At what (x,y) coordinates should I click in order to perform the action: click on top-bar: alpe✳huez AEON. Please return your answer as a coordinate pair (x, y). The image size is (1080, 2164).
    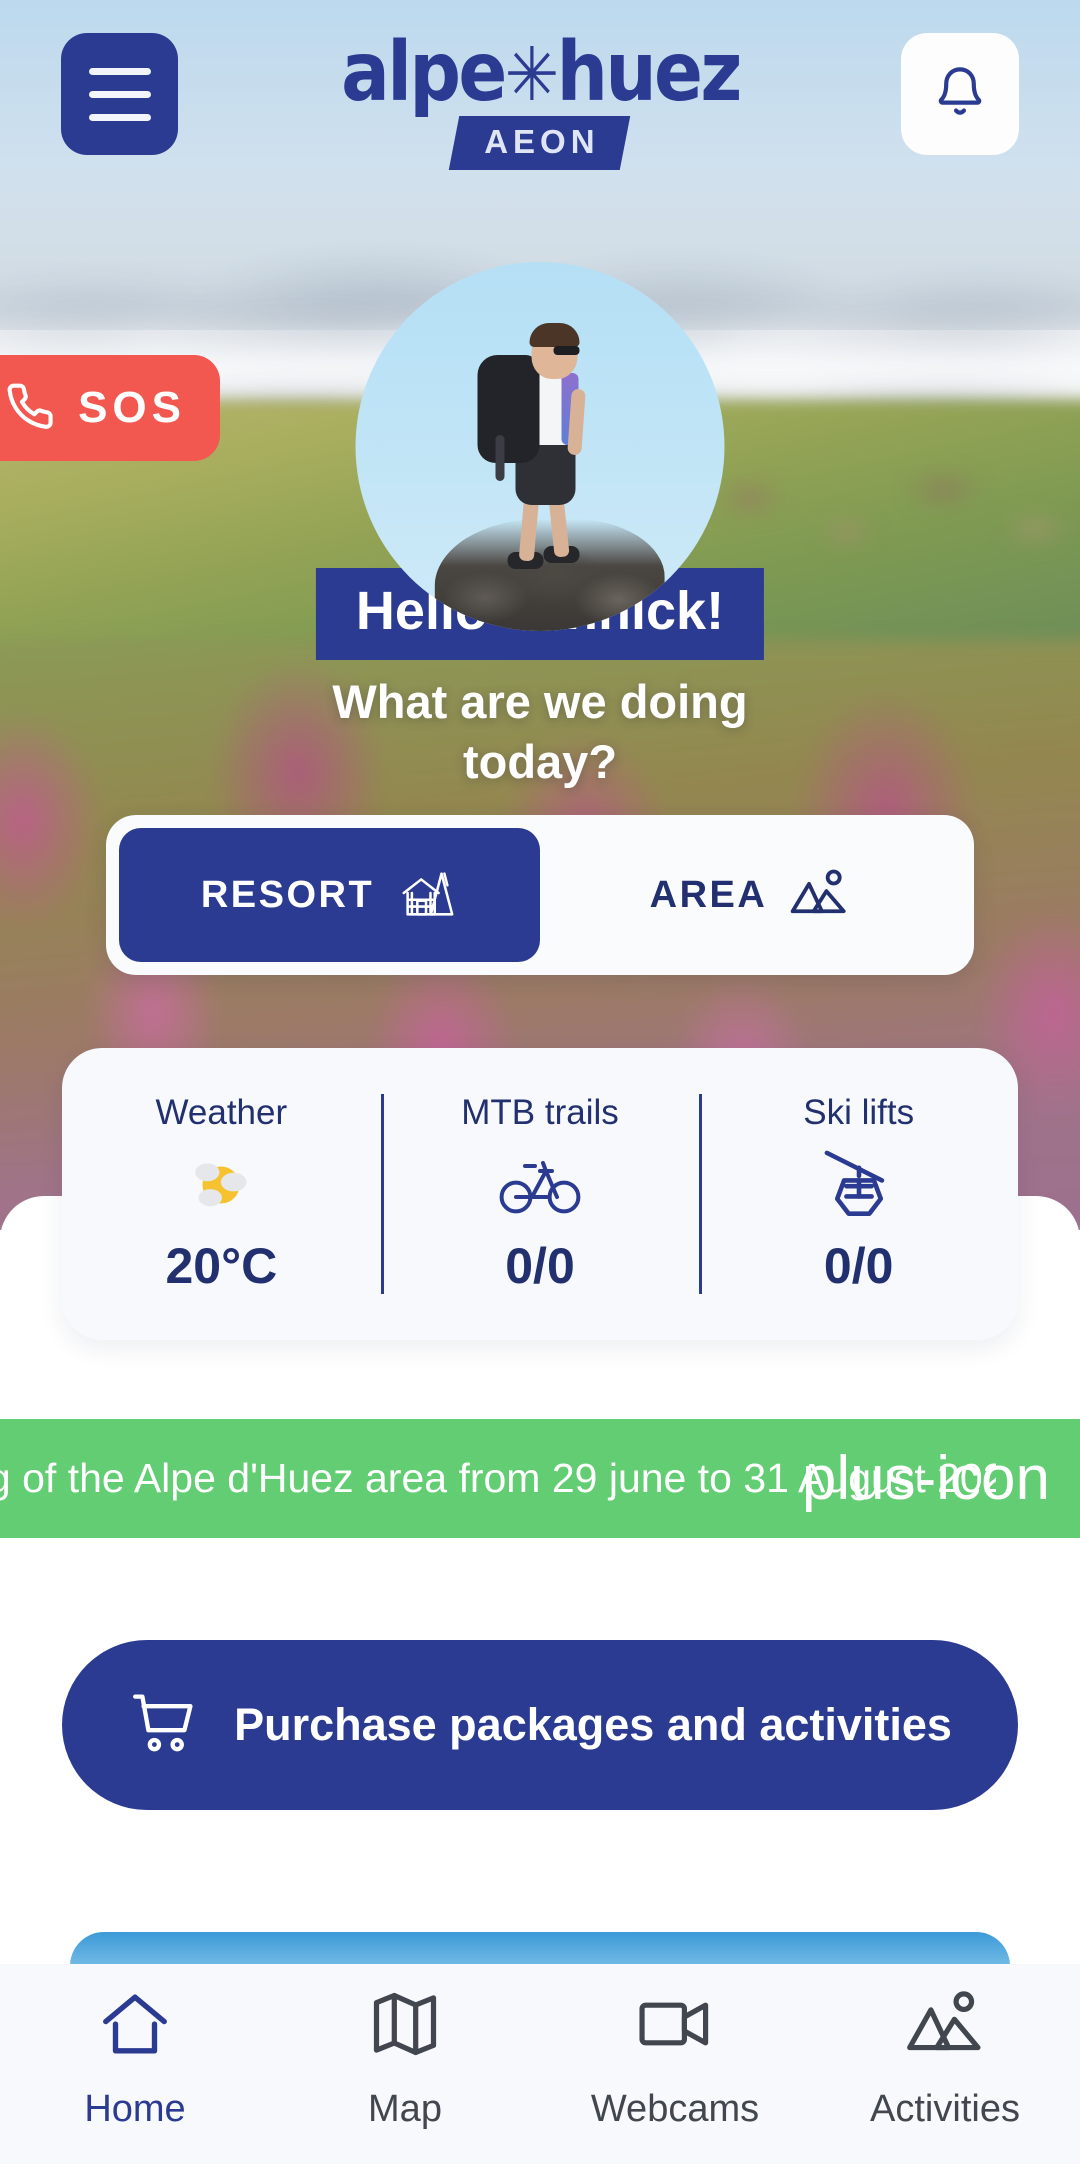
    Looking at the image, I should click on (540, 100).